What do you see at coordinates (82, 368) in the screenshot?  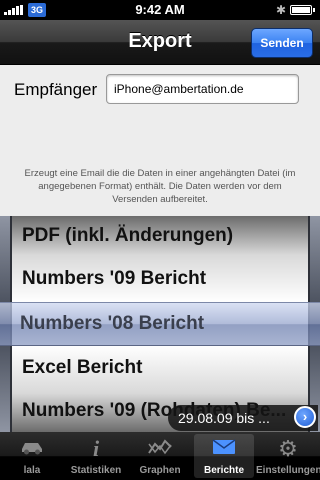 I see `picker-option: Excel Bericht` at bounding box center [82, 368].